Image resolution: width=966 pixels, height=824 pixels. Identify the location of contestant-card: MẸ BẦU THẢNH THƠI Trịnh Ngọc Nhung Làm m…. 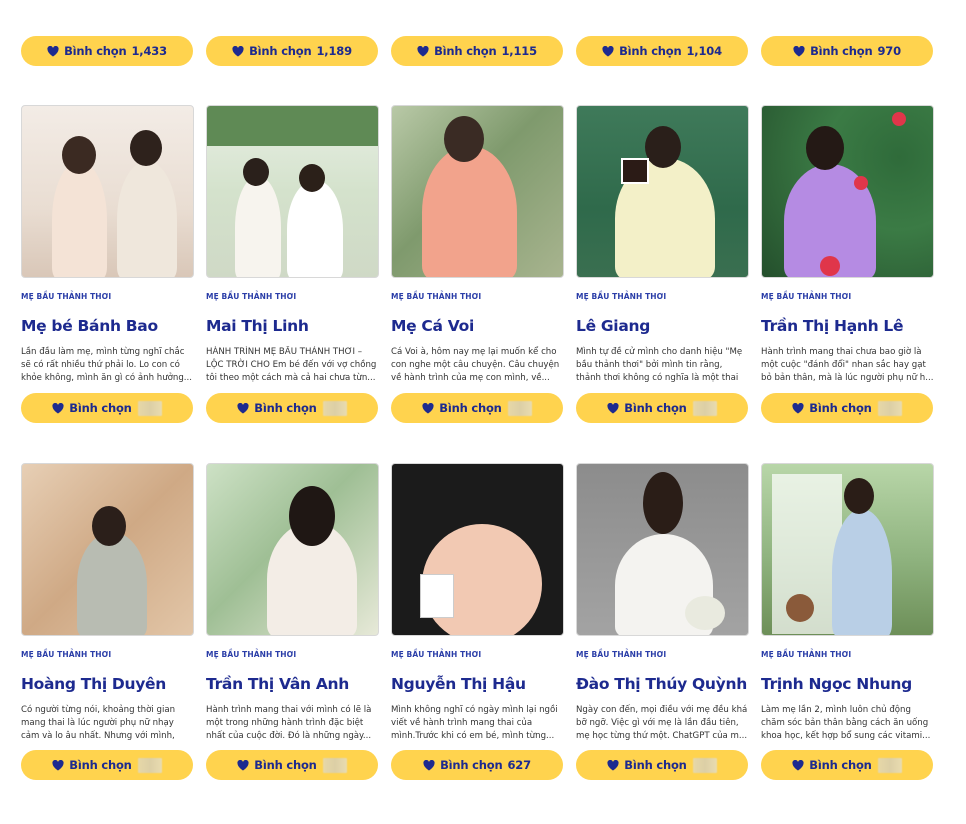
(847, 603).